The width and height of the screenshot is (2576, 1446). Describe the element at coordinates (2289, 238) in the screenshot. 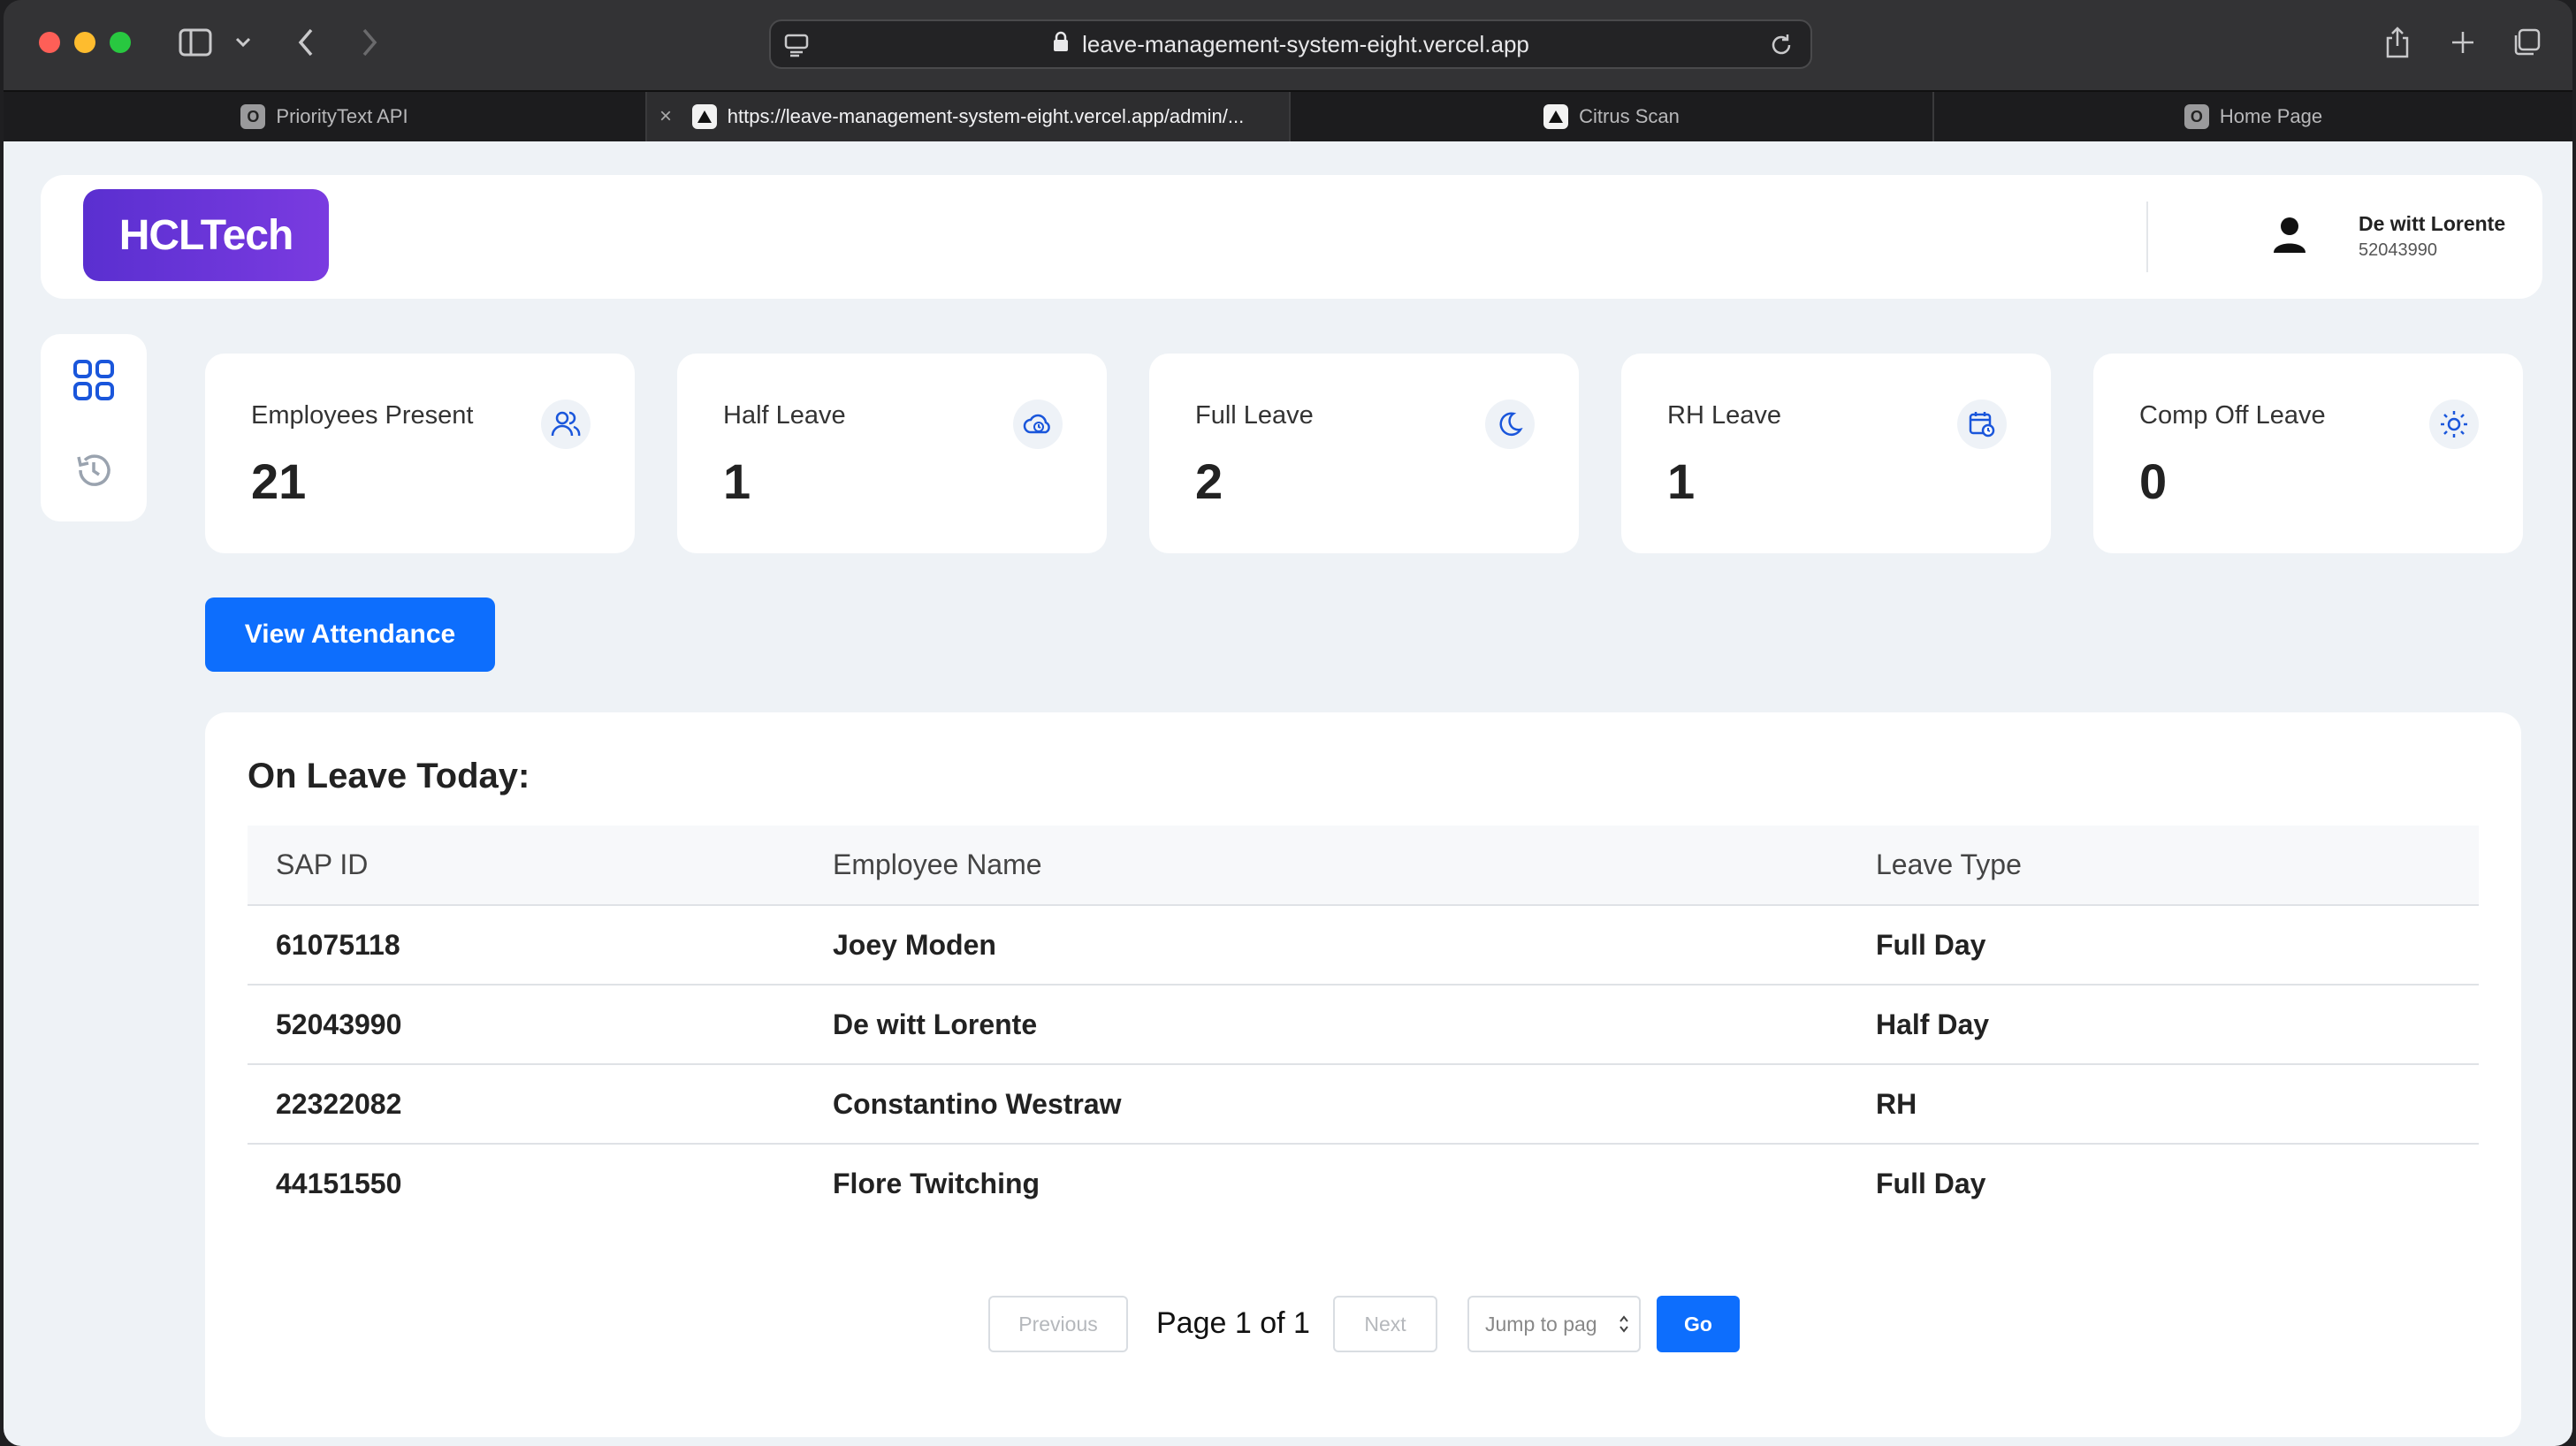

I see `user-avatar-icon` at that location.